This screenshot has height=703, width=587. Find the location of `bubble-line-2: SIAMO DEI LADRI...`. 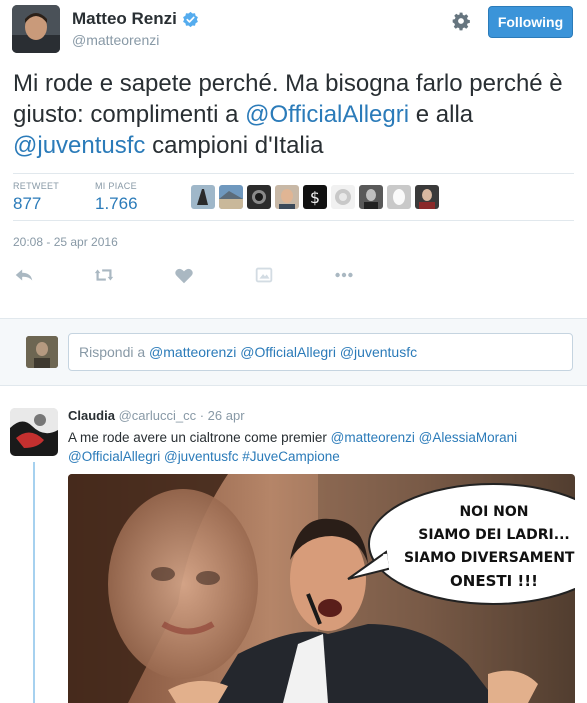

bubble-line-2: SIAMO DEI LADRI... is located at coordinates (493, 535).